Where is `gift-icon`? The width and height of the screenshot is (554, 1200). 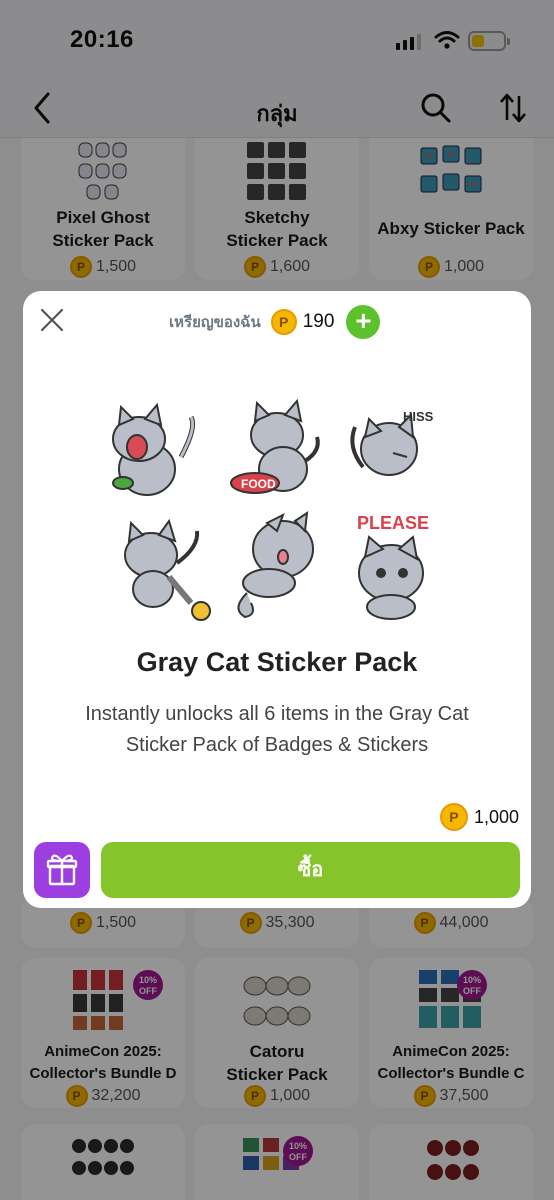
gift-icon is located at coordinates (62, 870).